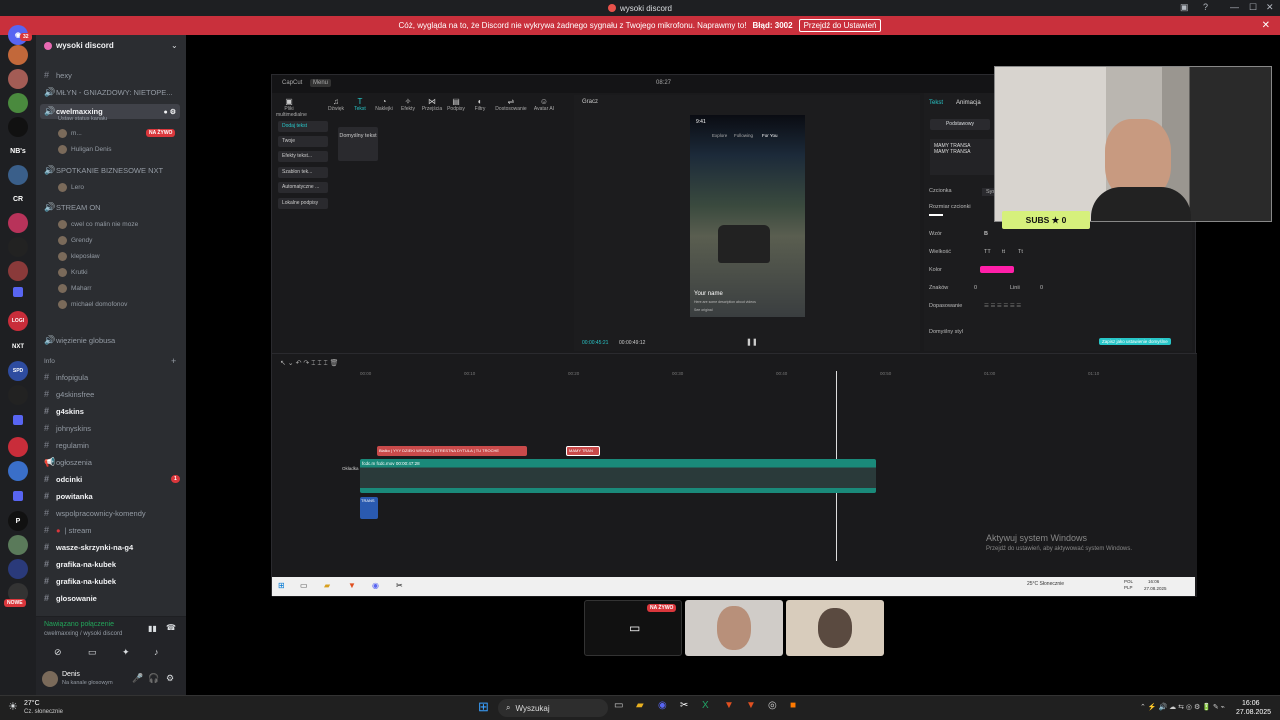 Image resolution: width=1280 pixels, height=720 pixels. What do you see at coordinates (75, 240) in the screenshot?
I see `voice-member: Grendy` at bounding box center [75, 240].